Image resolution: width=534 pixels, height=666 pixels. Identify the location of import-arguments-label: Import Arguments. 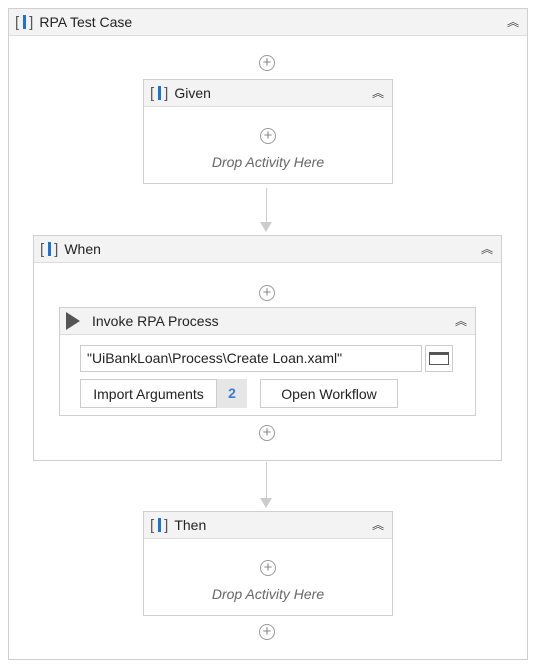
(148, 393).